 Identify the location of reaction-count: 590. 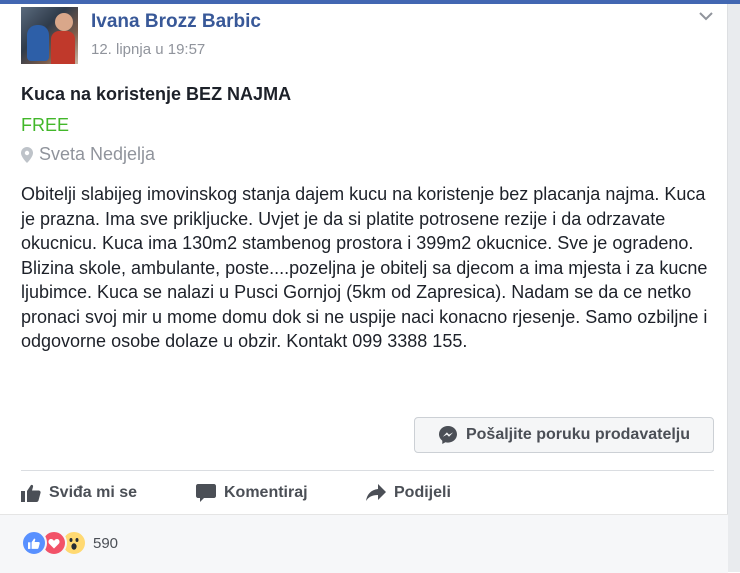
(105, 543).